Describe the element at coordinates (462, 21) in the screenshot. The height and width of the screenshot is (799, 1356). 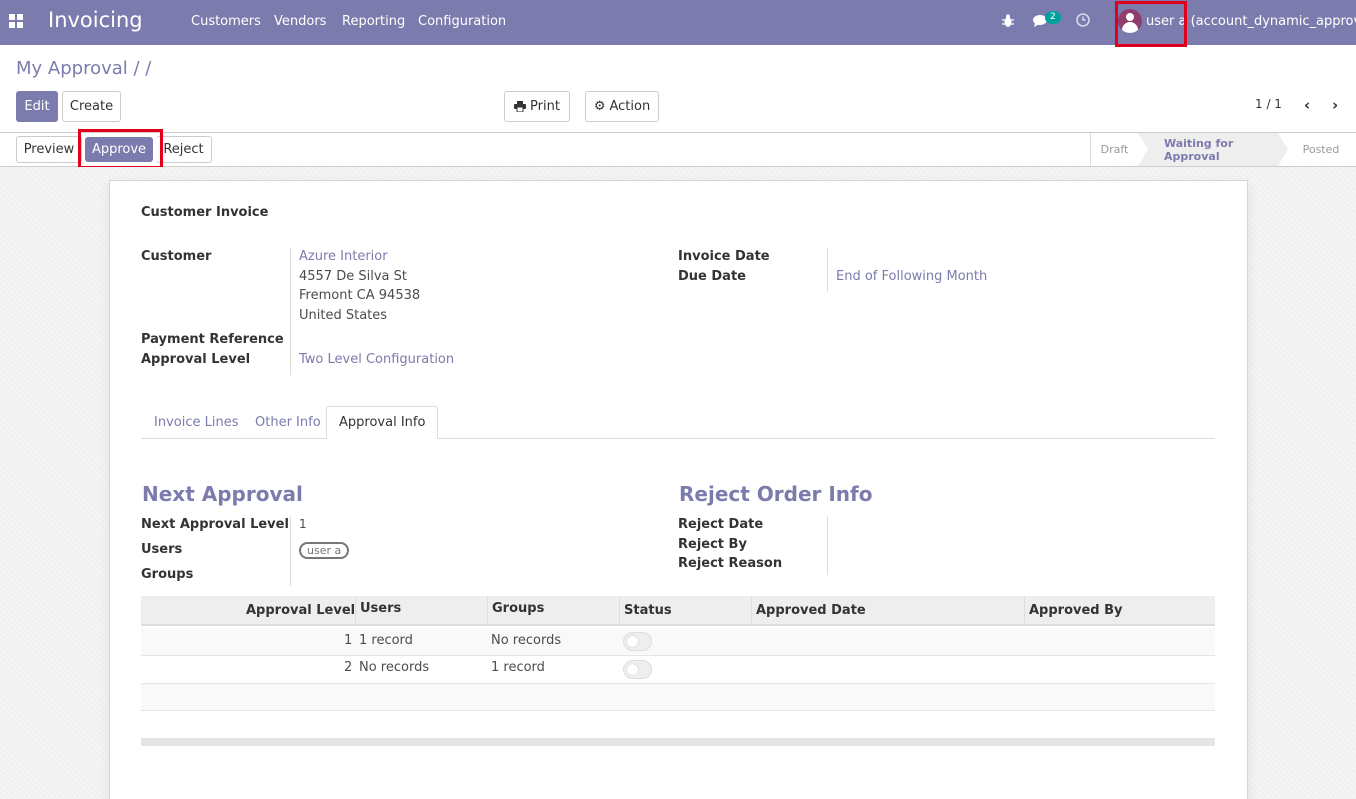
I see `menu-configuration: Configuration` at that location.